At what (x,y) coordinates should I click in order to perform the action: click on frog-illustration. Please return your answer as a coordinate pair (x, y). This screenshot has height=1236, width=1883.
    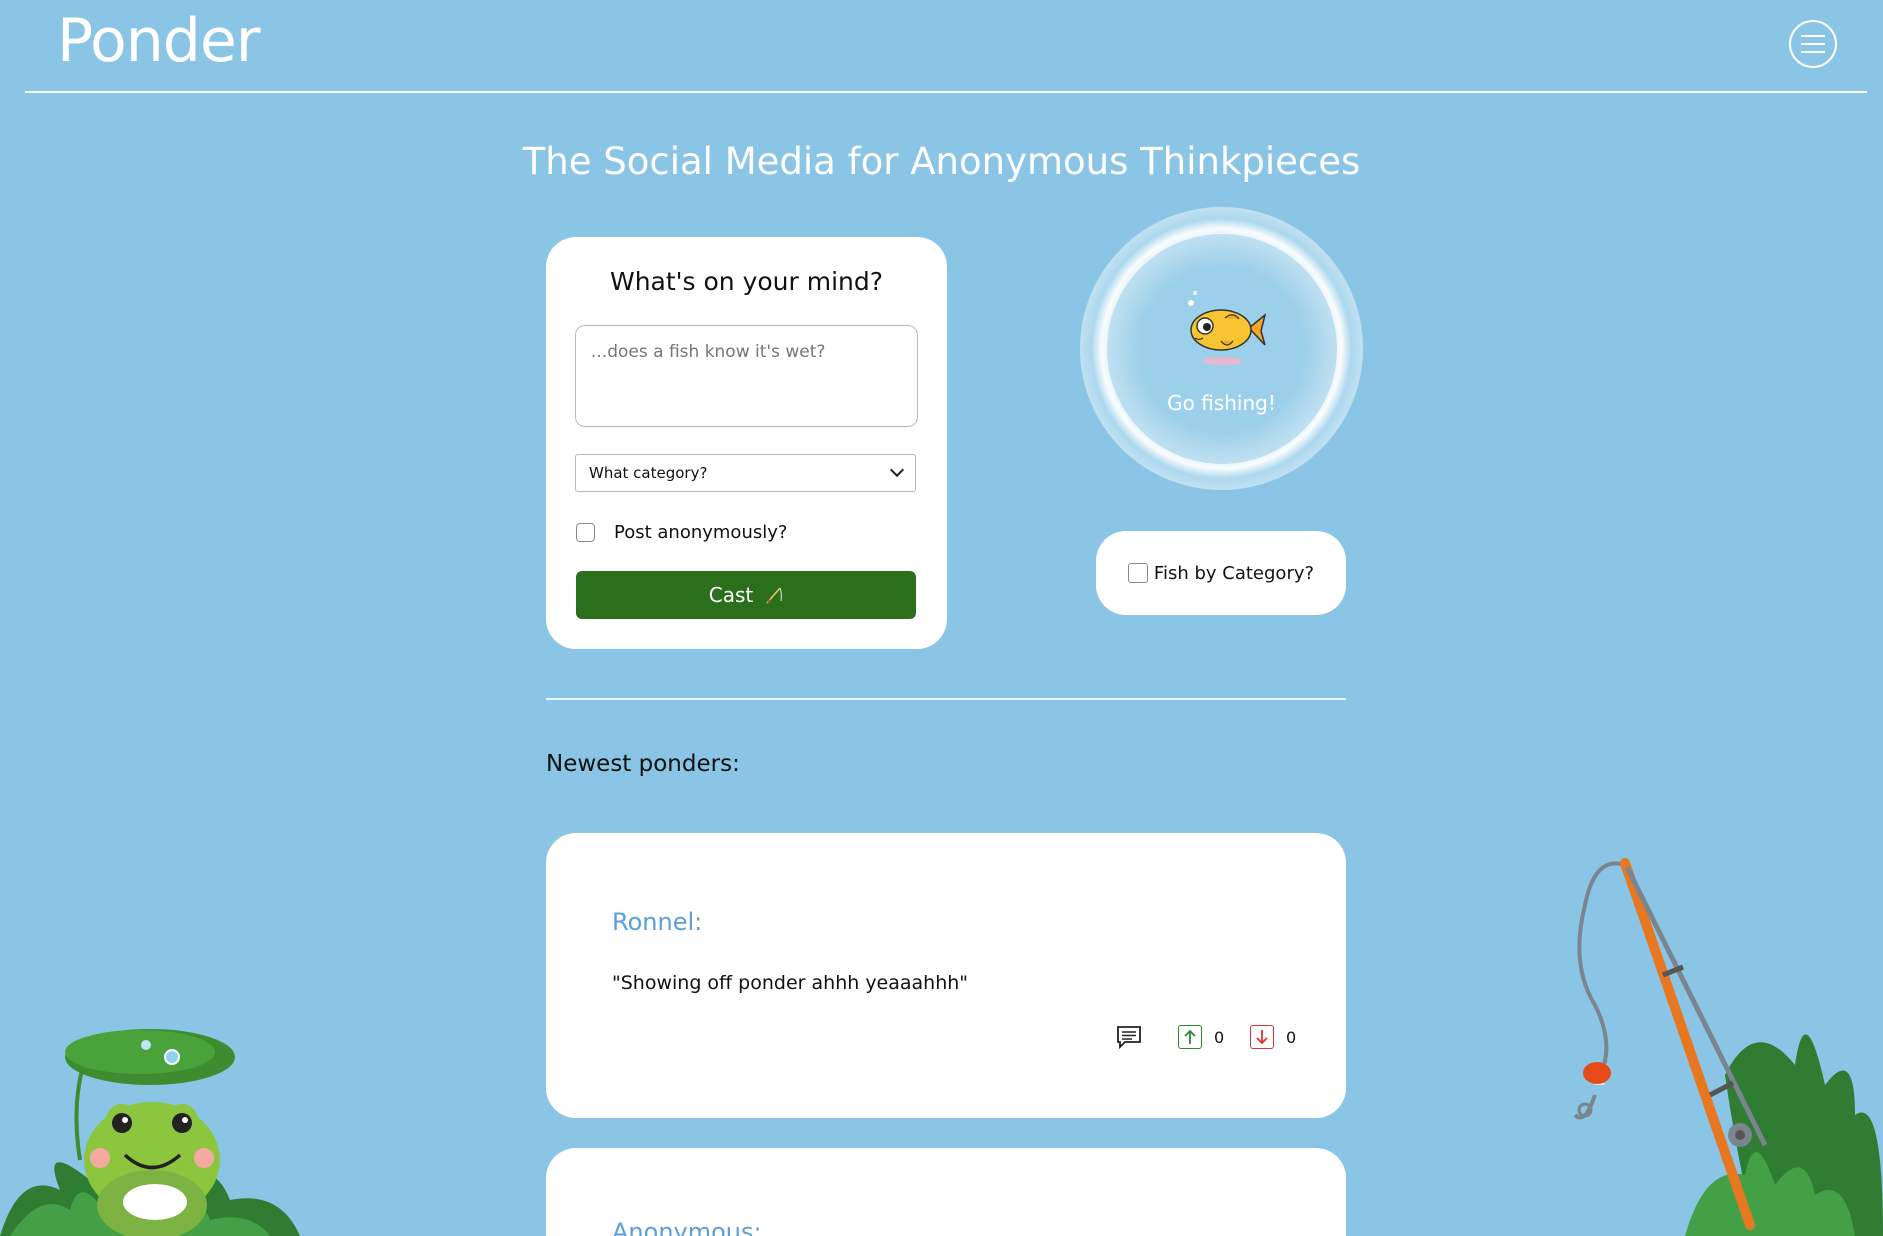
    Looking at the image, I should click on (150, 1132).